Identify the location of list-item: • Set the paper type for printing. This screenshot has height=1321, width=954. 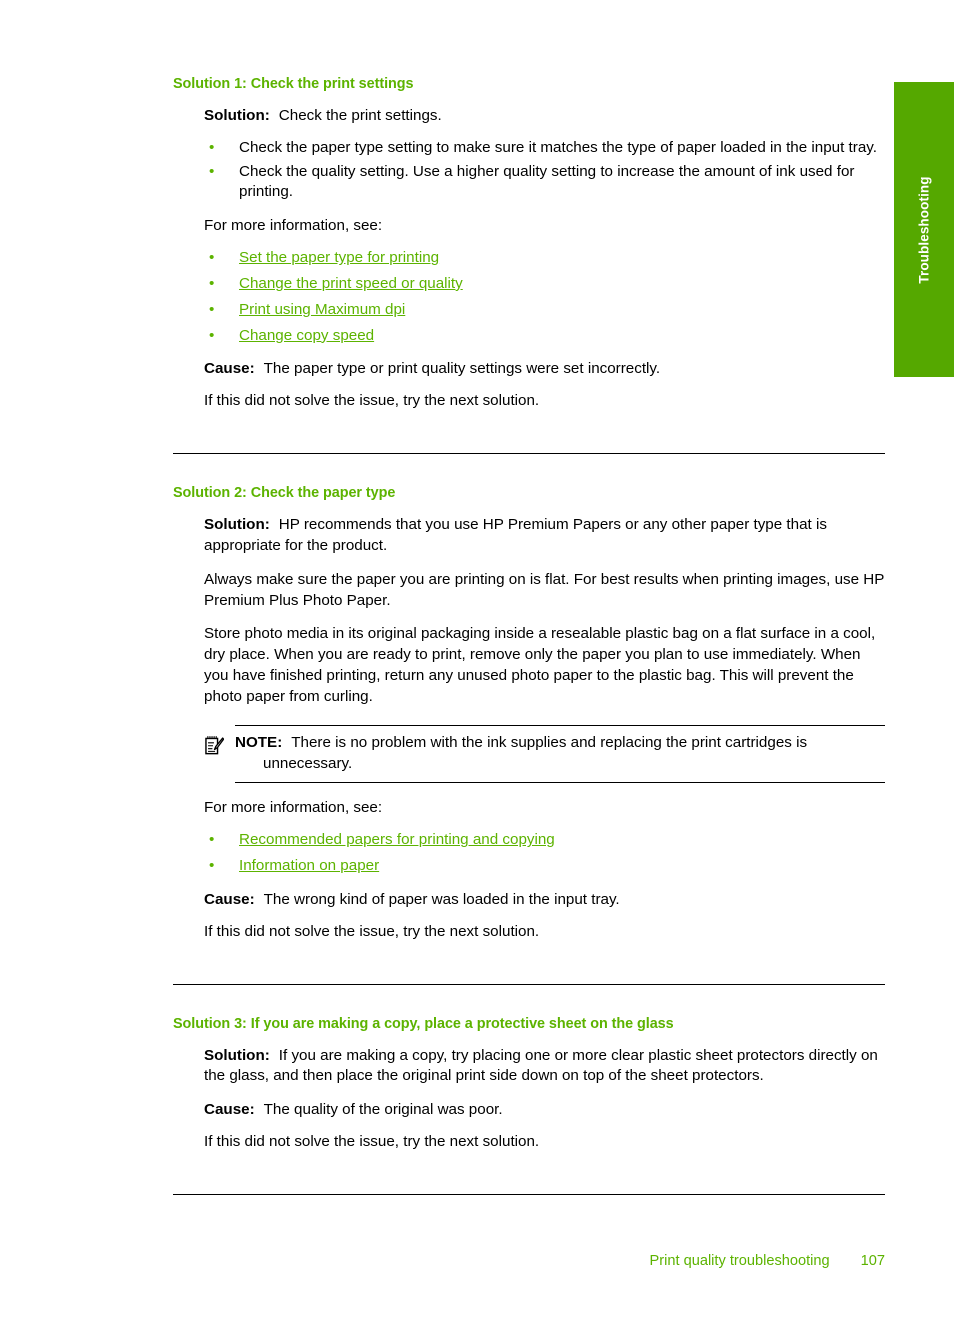
(544, 258).